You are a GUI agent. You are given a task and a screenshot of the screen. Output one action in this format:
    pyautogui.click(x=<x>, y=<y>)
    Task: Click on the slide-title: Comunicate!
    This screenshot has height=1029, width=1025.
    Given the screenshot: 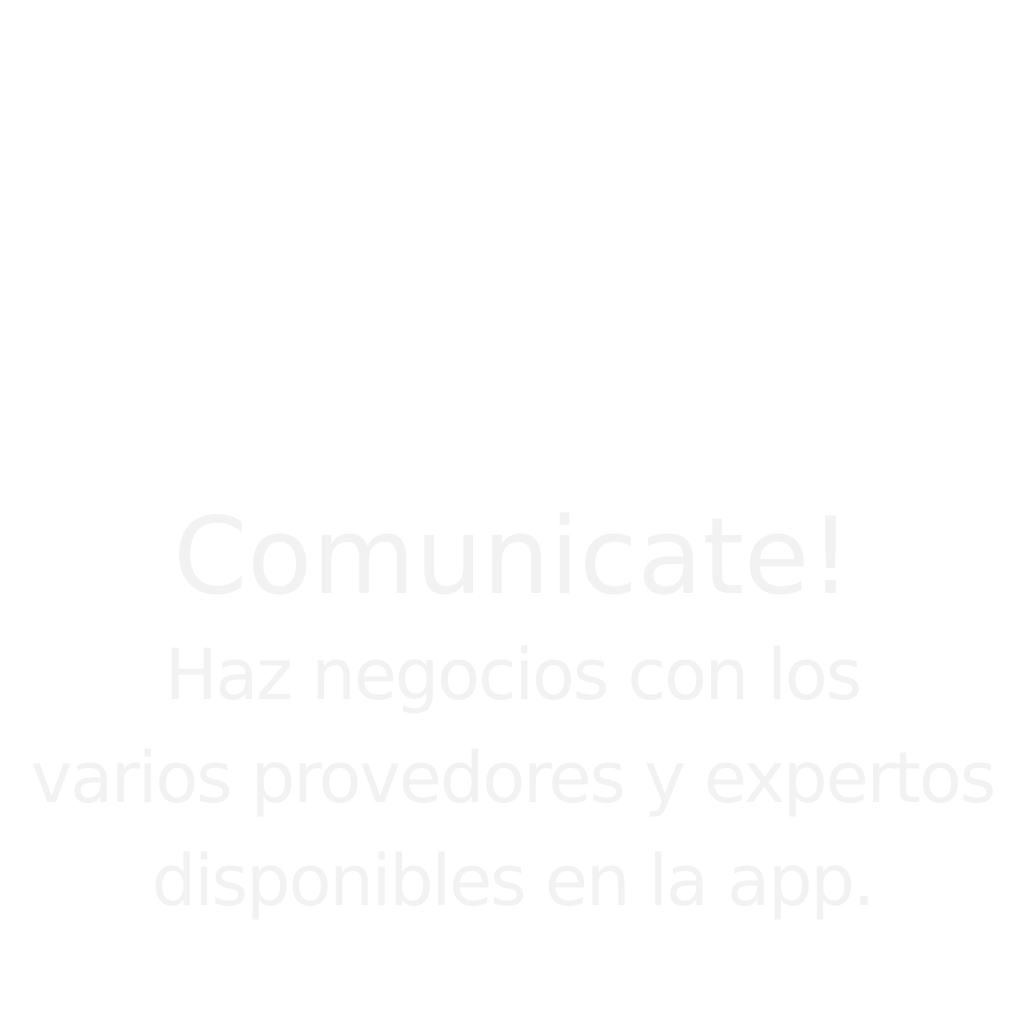 What is the action you would take?
    pyautogui.click(x=512, y=556)
    